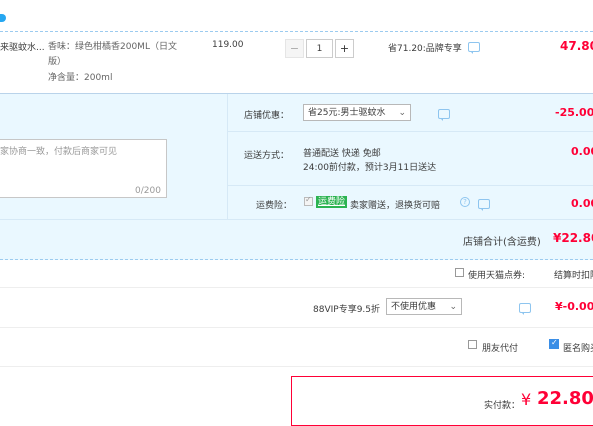 Image resolution: width=593 pixels, height=426 pixels. Describe the element at coordinates (526, 399) in the screenshot. I see `total-currency: ¥` at that location.